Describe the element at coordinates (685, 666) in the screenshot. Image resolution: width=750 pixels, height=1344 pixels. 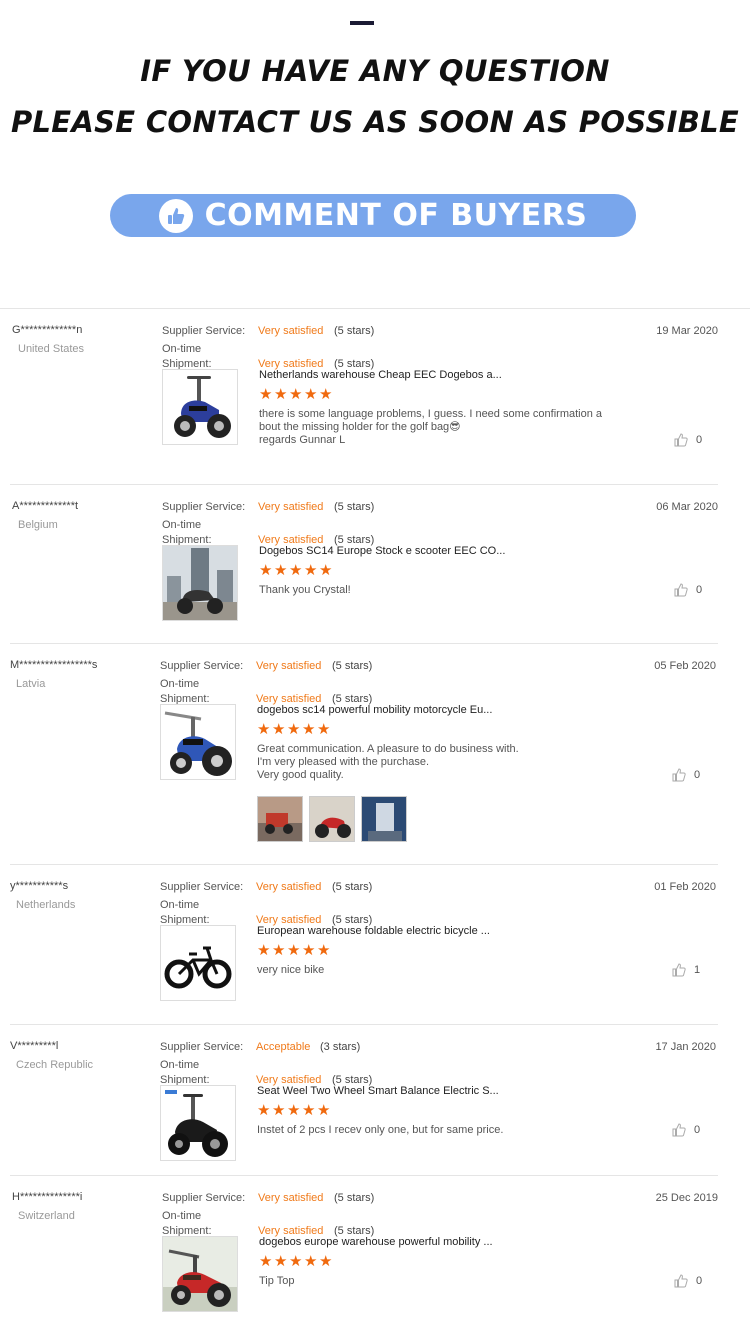
I see `review-date: 05 Feb 2020` at that location.